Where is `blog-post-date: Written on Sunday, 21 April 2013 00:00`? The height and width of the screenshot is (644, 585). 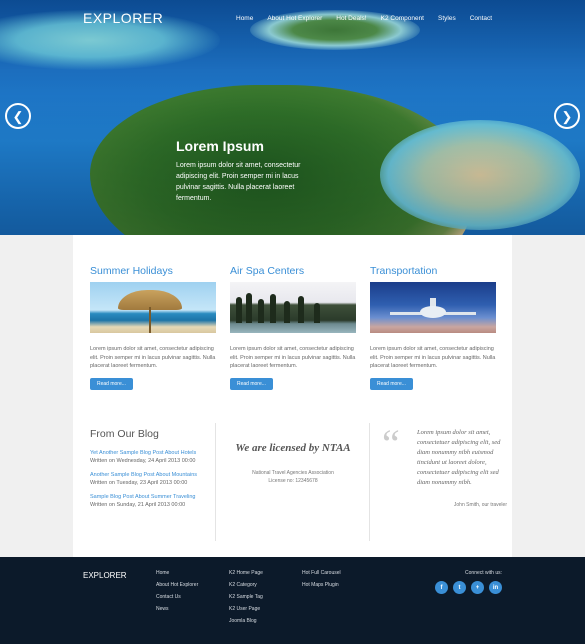 blog-post-date: Written on Sunday, 21 April 2013 00:00 is located at coordinates (138, 505).